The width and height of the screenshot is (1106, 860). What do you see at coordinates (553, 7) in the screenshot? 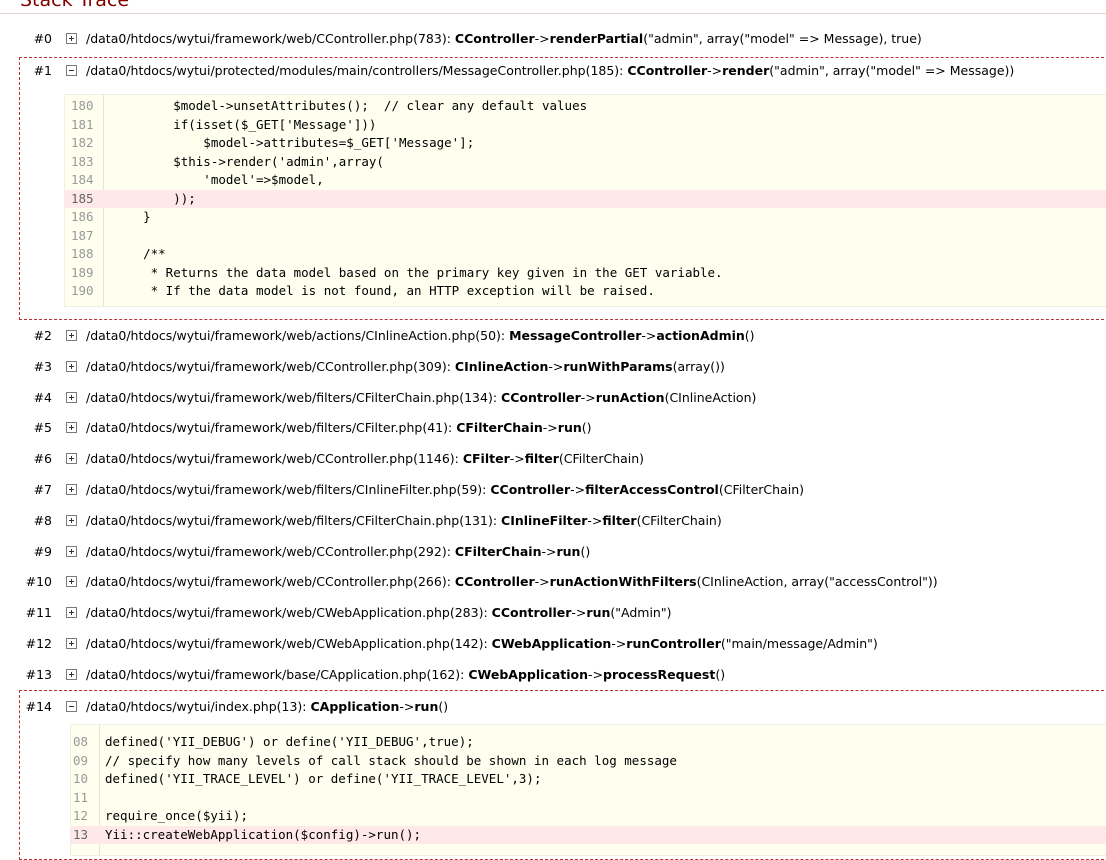
I see `stack-trace-header: Stack Trace` at bounding box center [553, 7].